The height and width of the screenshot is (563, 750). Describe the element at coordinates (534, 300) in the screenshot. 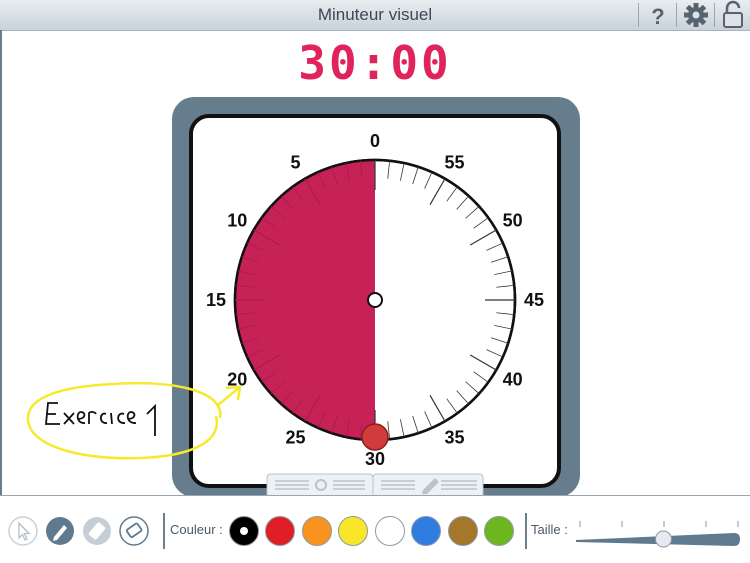

I see `dial-label: 45` at that location.